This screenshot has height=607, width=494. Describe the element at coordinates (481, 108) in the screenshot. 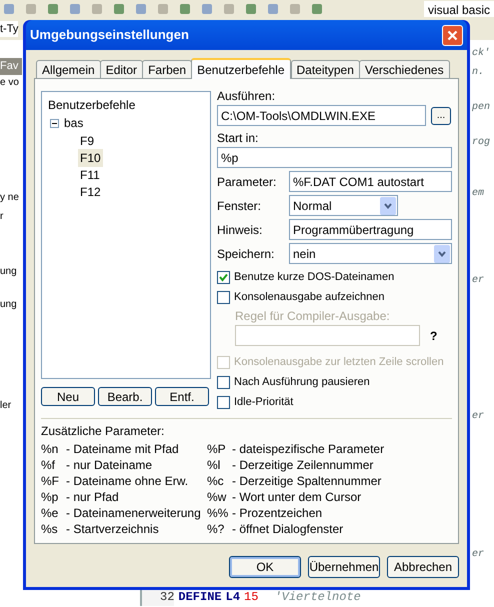

I see `code-comment: pen` at that location.